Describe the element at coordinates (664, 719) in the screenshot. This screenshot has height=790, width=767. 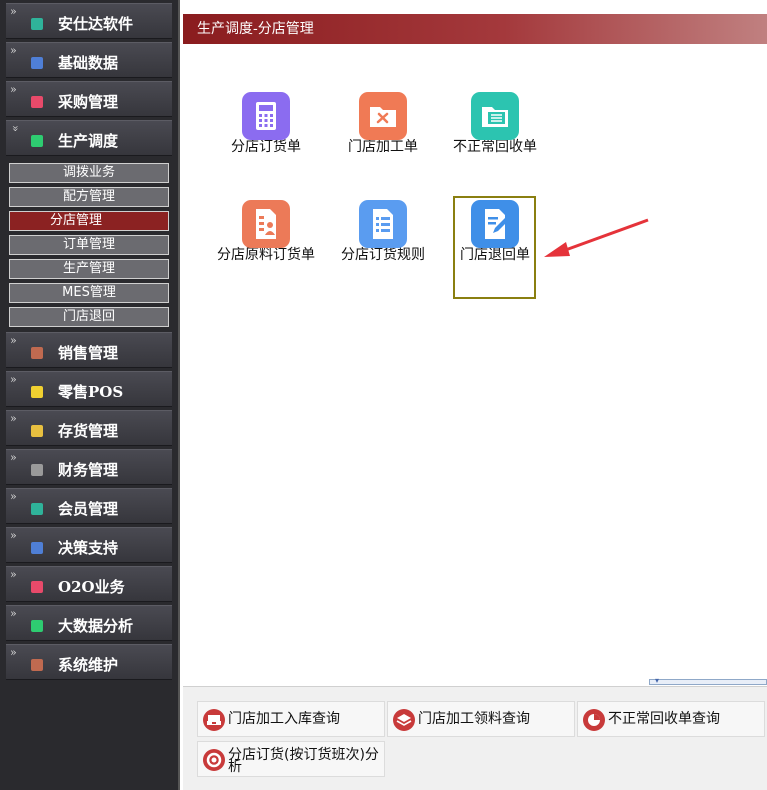
I see `quick-link-label: 不正常回收单查询` at that location.